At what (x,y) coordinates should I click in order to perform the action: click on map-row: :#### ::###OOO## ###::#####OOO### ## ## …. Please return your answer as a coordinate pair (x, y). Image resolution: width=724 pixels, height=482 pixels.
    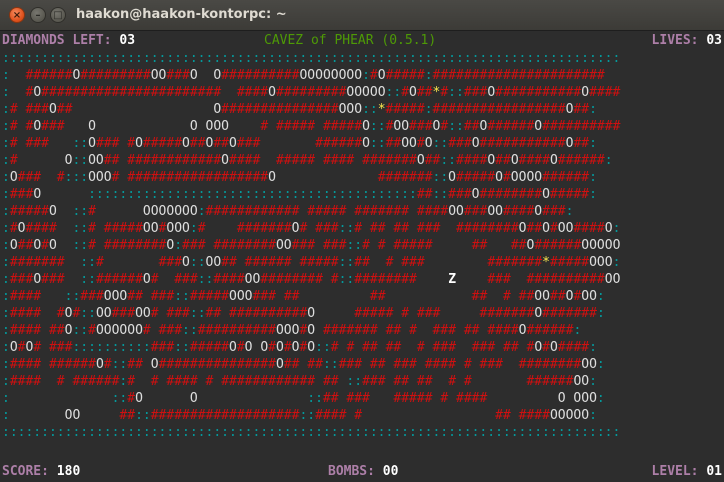
    Looking at the image, I should click on (303, 296).